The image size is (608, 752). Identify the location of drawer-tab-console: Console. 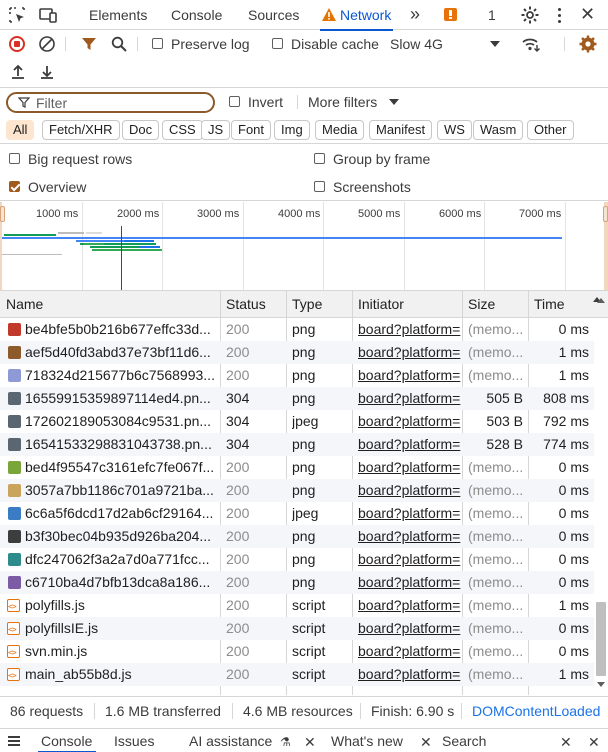
(66, 740).